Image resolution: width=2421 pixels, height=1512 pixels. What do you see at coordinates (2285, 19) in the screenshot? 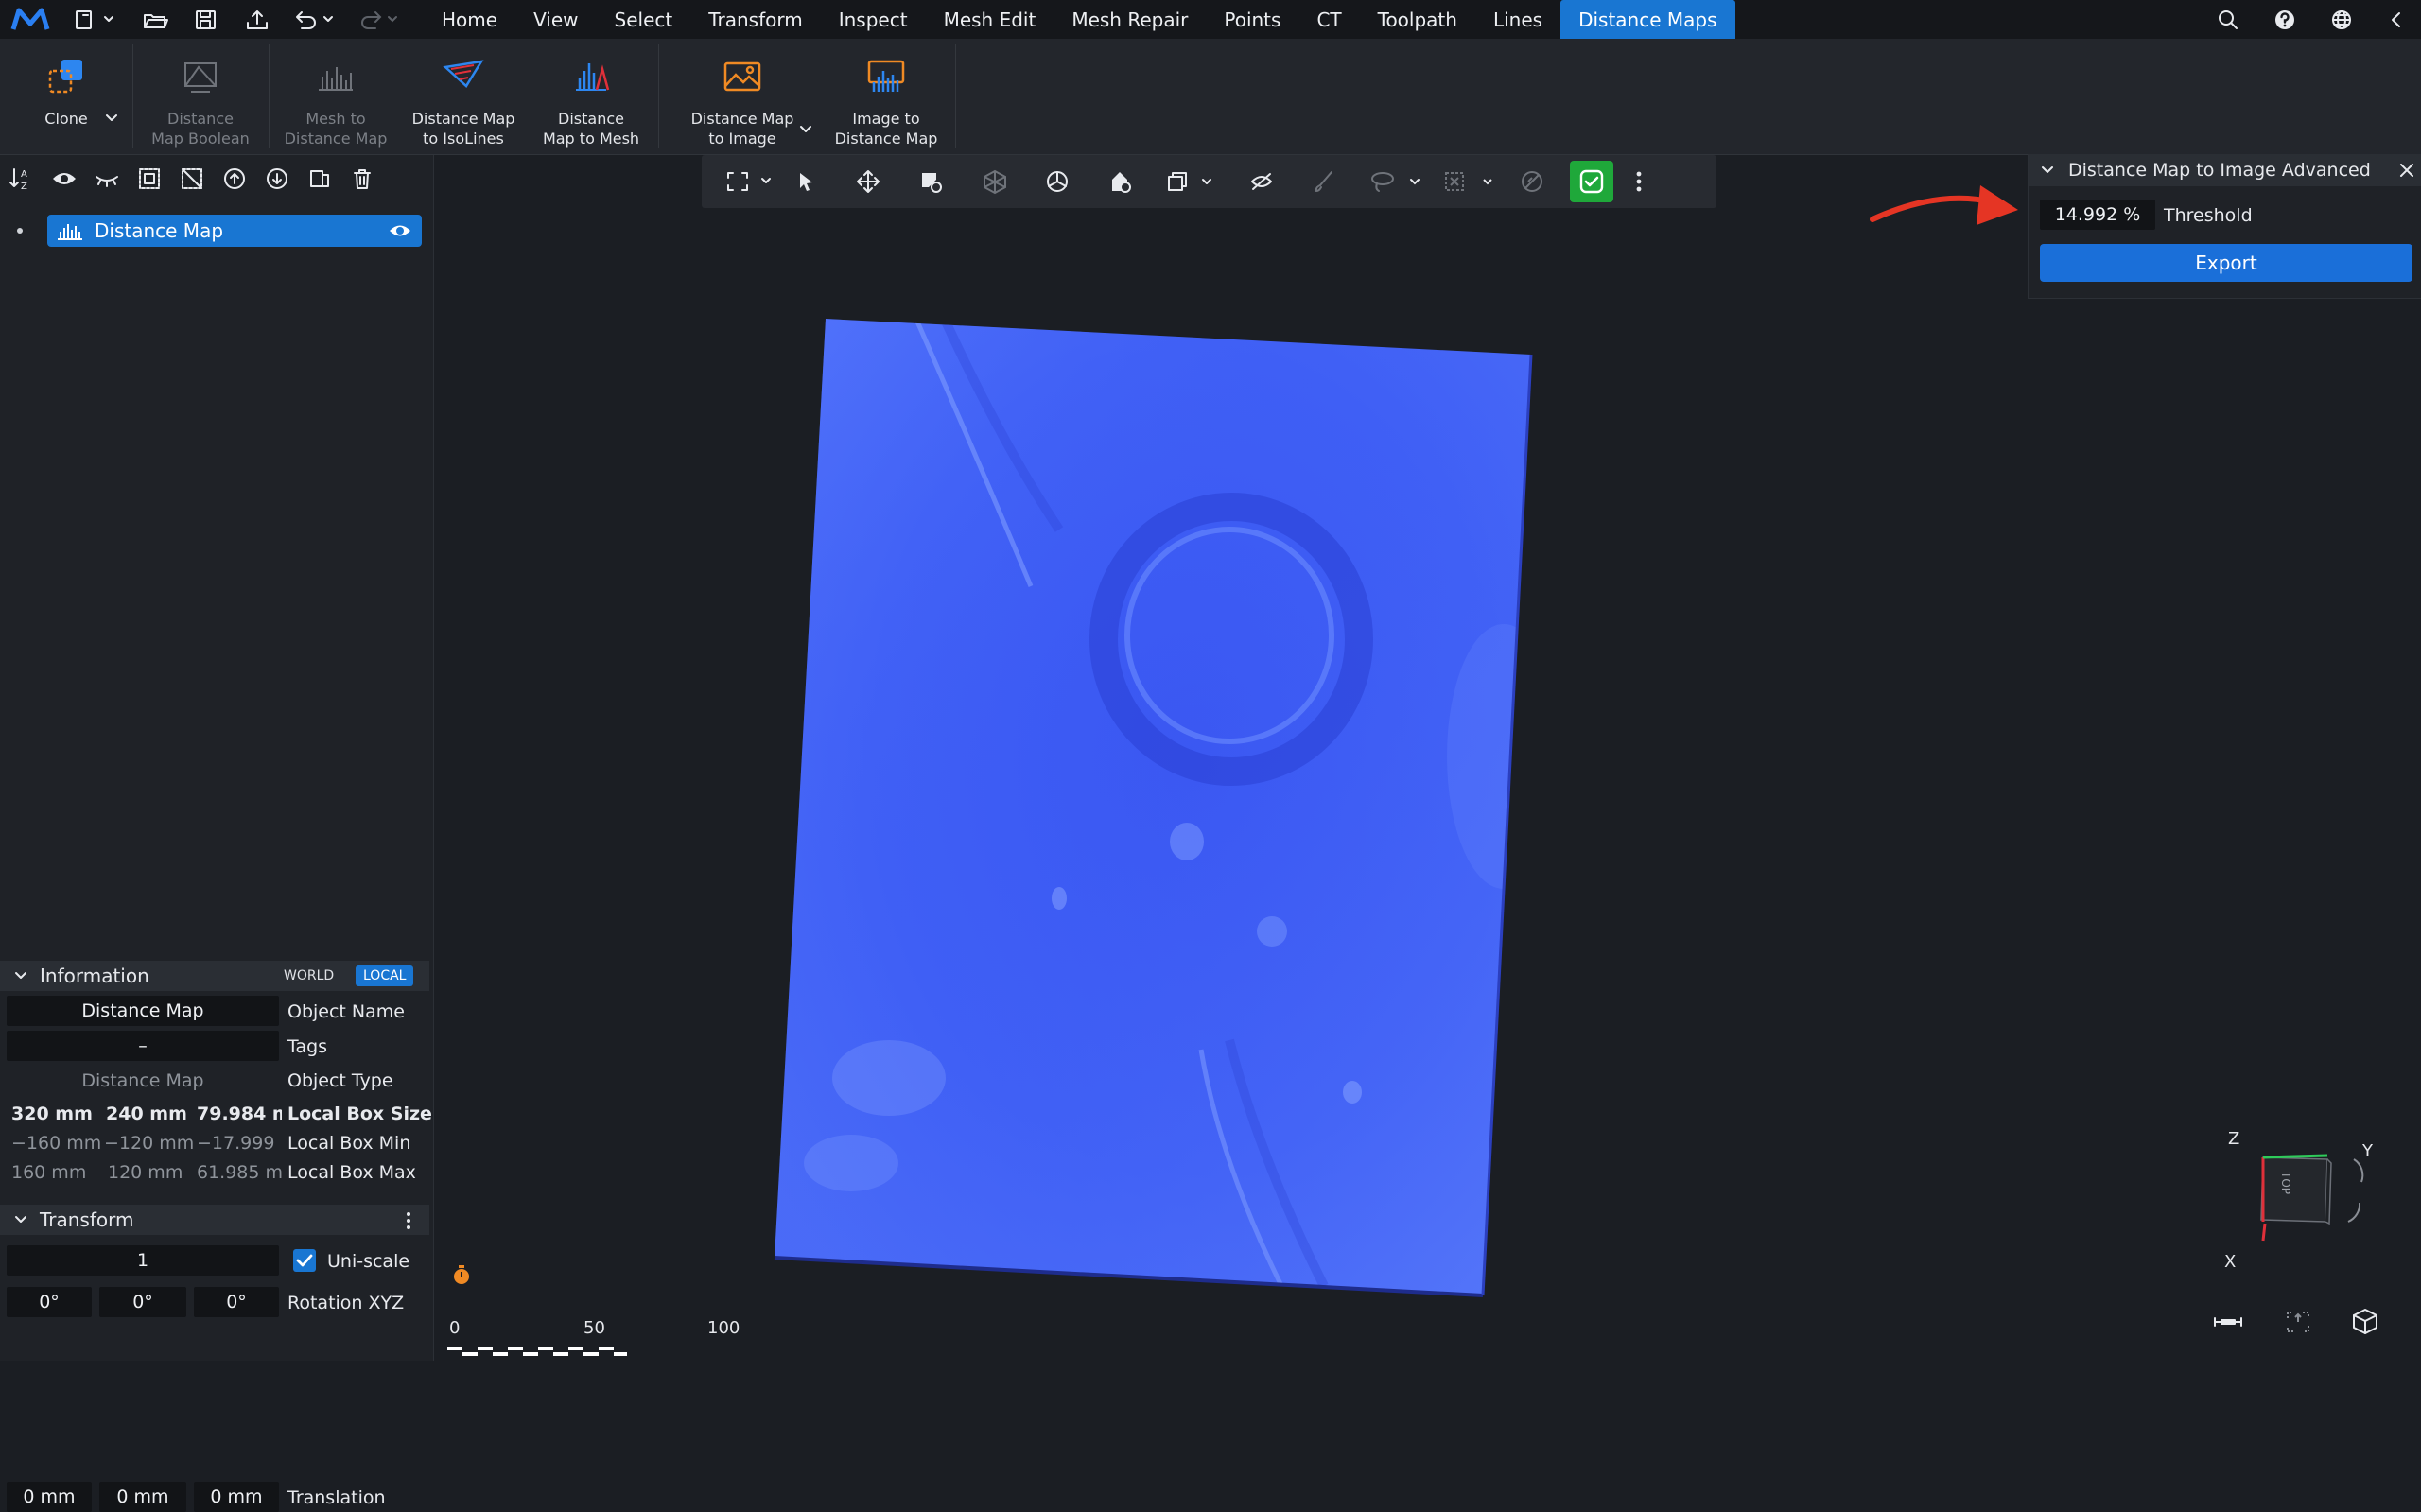
I see `help-icon` at bounding box center [2285, 19].